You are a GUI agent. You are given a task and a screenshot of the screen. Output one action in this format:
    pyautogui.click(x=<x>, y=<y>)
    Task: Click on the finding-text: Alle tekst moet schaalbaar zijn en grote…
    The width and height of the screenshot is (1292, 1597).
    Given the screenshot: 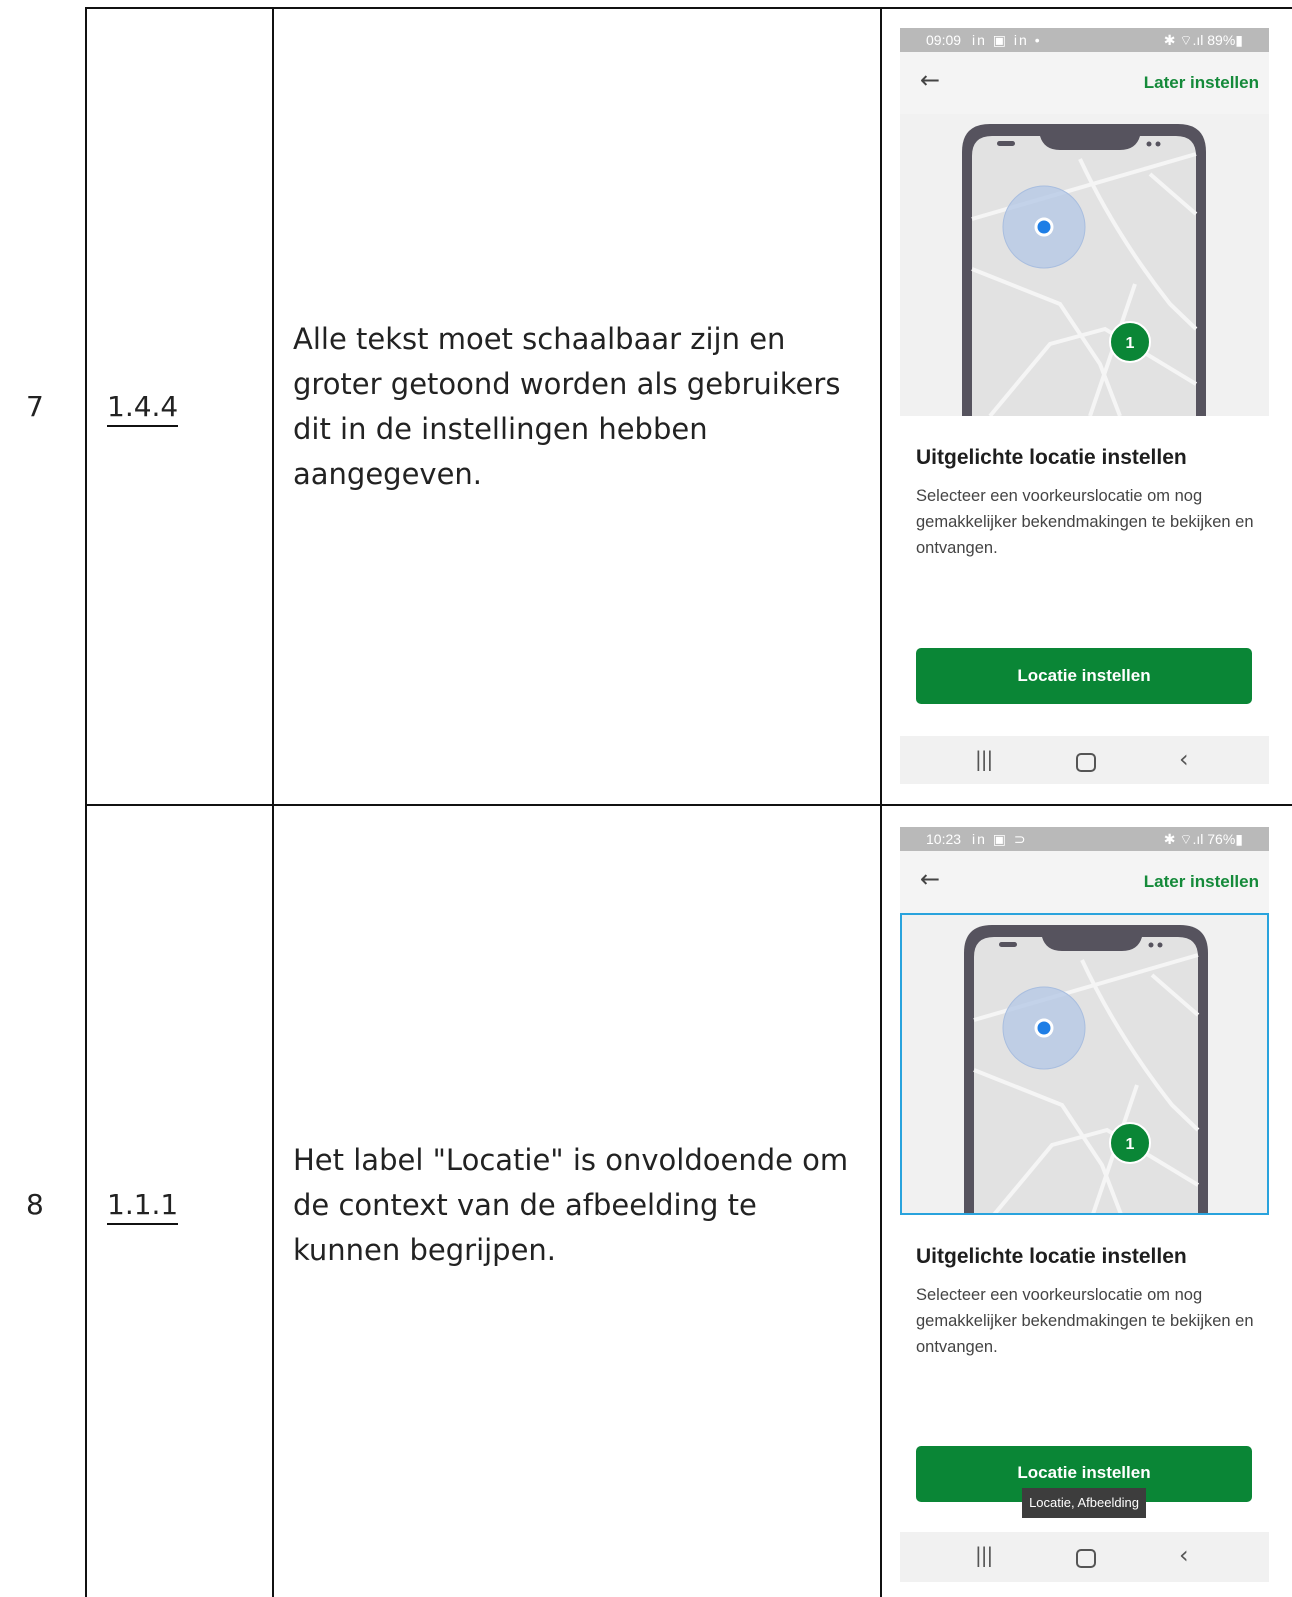 What is the action you would take?
    pyautogui.click(x=567, y=406)
    